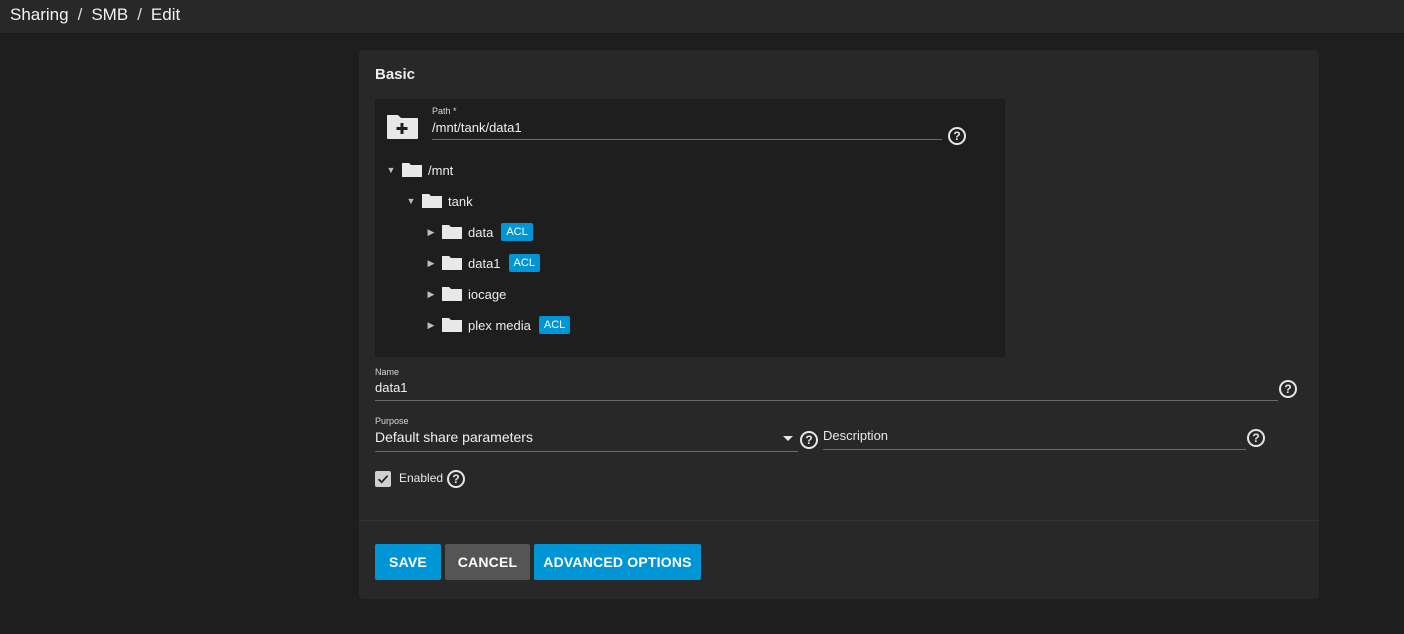 This screenshot has height=634, width=1404. I want to click on breadcrumb: Sharing / SMB / Edit, so click(95, 15).